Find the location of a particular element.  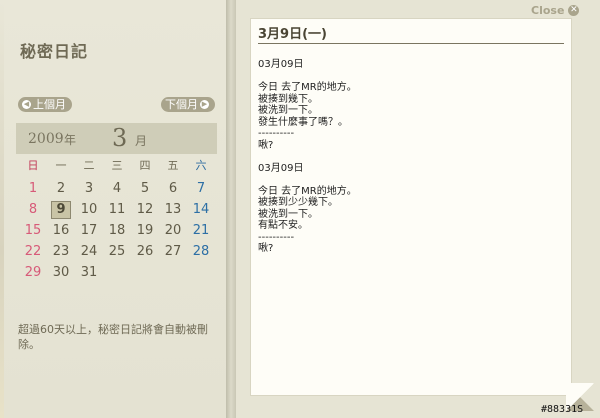

month-unit: 月 is located at coordinates (141, 141).